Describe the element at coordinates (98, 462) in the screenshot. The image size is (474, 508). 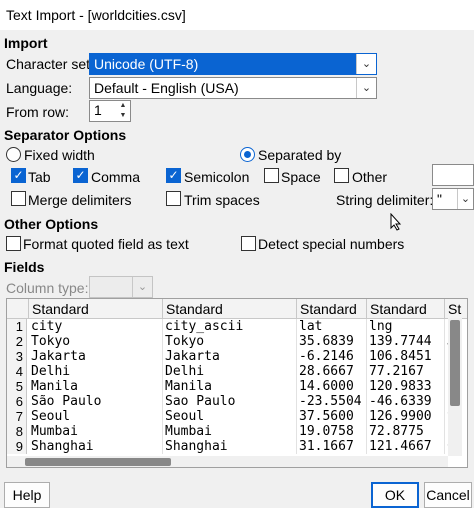
I see `horizontal-scroll-thumb` at that location.